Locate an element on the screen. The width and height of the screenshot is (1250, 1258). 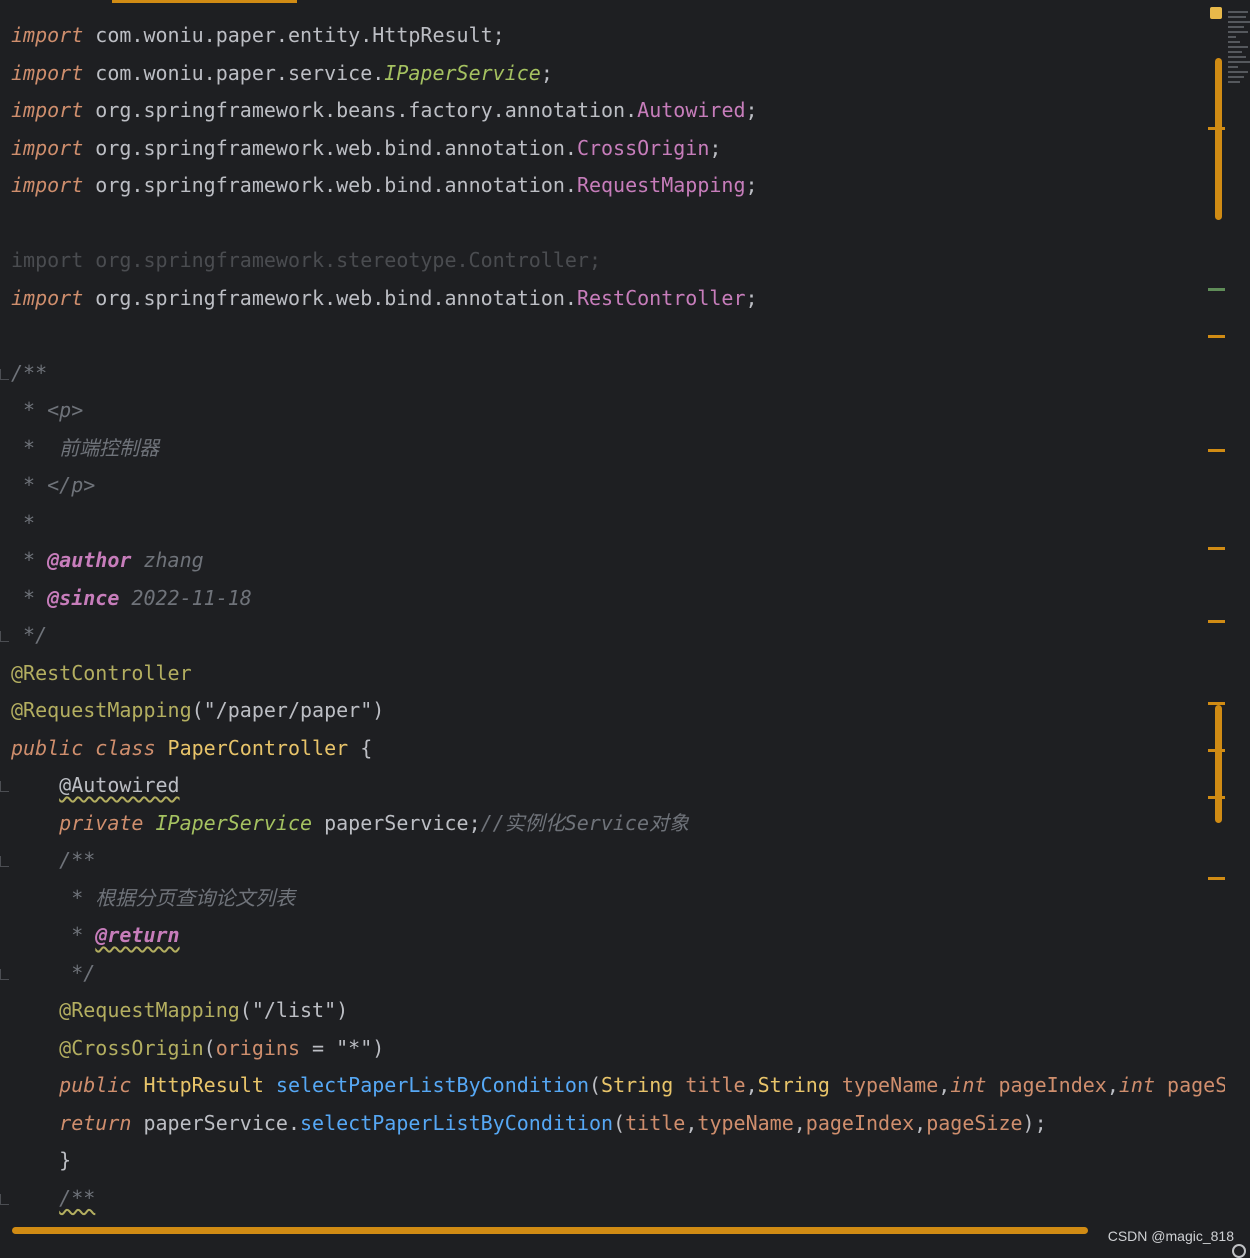
code-token: org.springframework.web.bind.annotation. is located at coordinates (336, 297).